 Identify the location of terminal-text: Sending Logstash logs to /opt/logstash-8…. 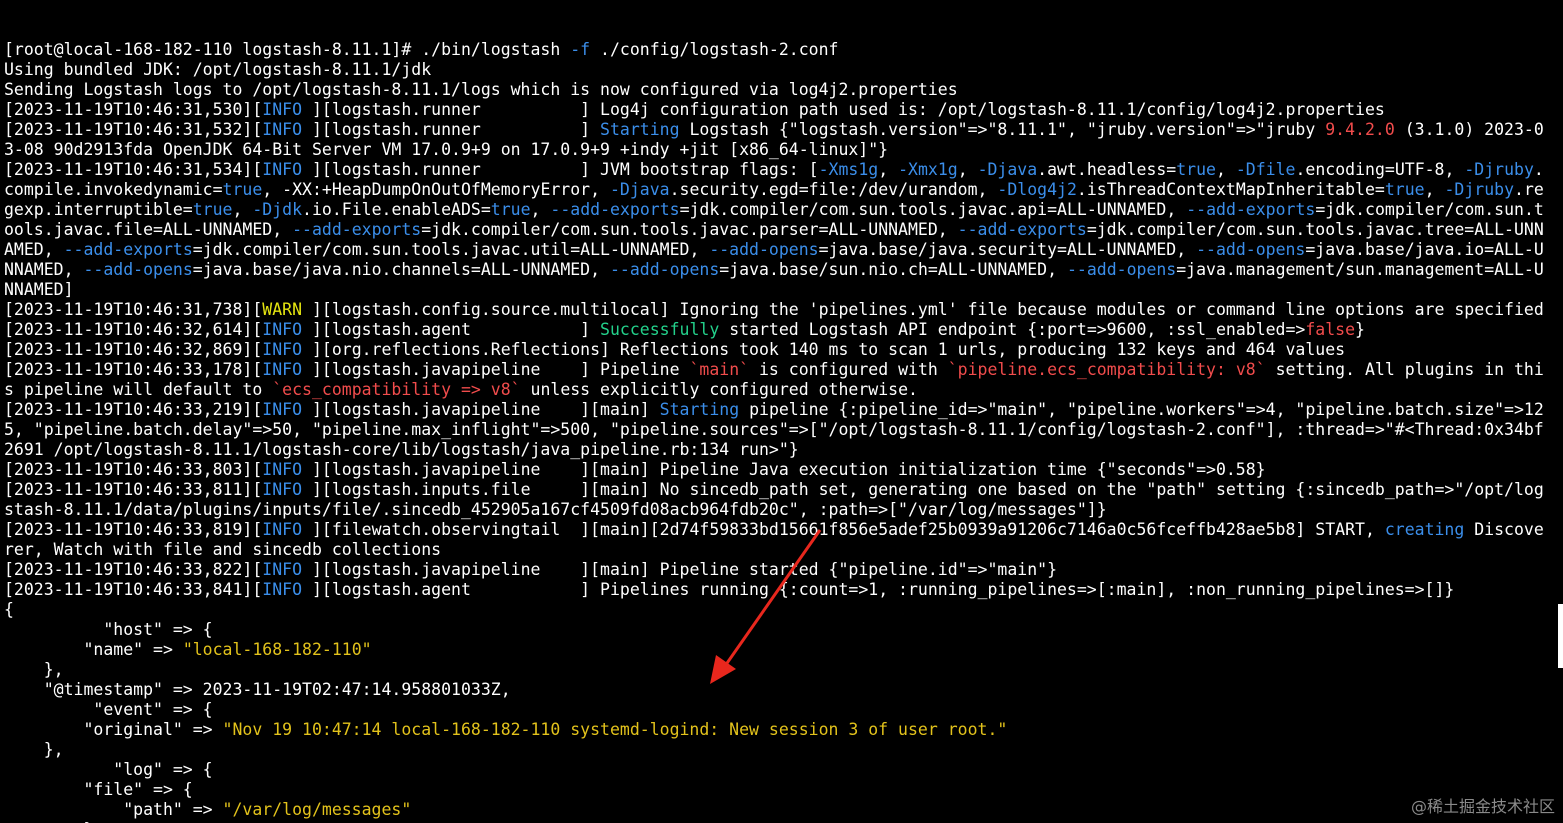
(481, 89).